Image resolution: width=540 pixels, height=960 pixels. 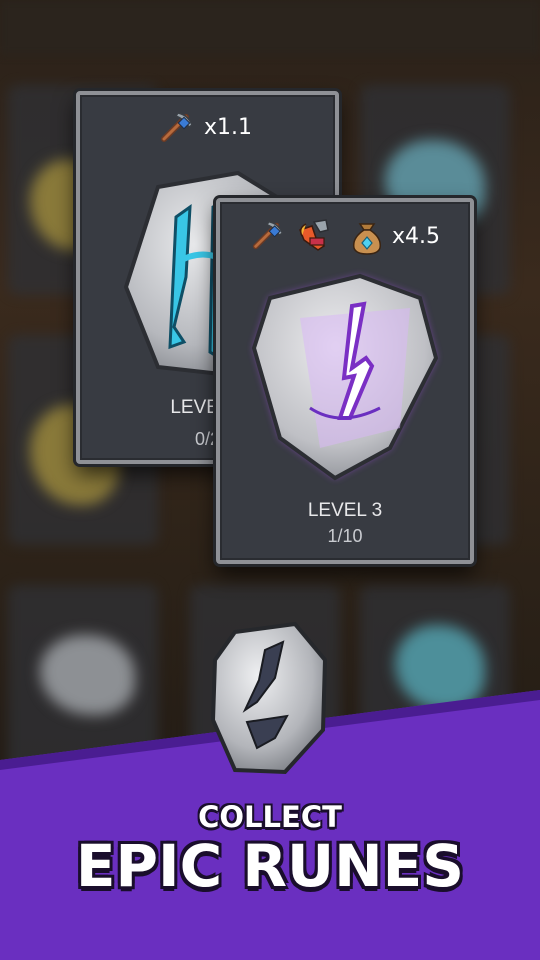 What do you see at coordinates (269, 698) in the screenshot?
I see `plain-rune-stone` at bounding box center [269, 698].